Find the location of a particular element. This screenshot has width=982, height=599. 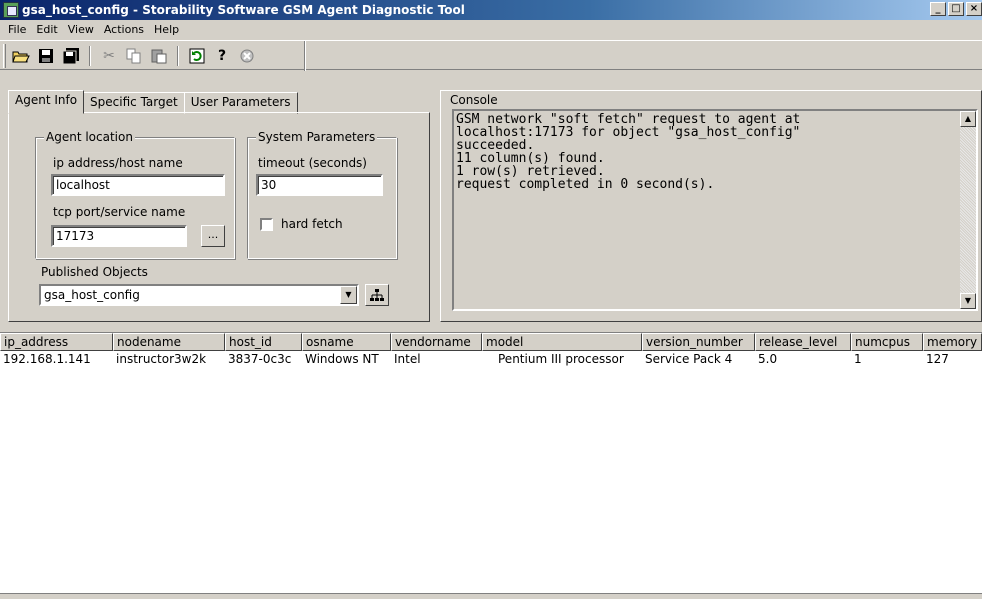

scroll-down-icon: ▼ is located at coordinates (968, 301).